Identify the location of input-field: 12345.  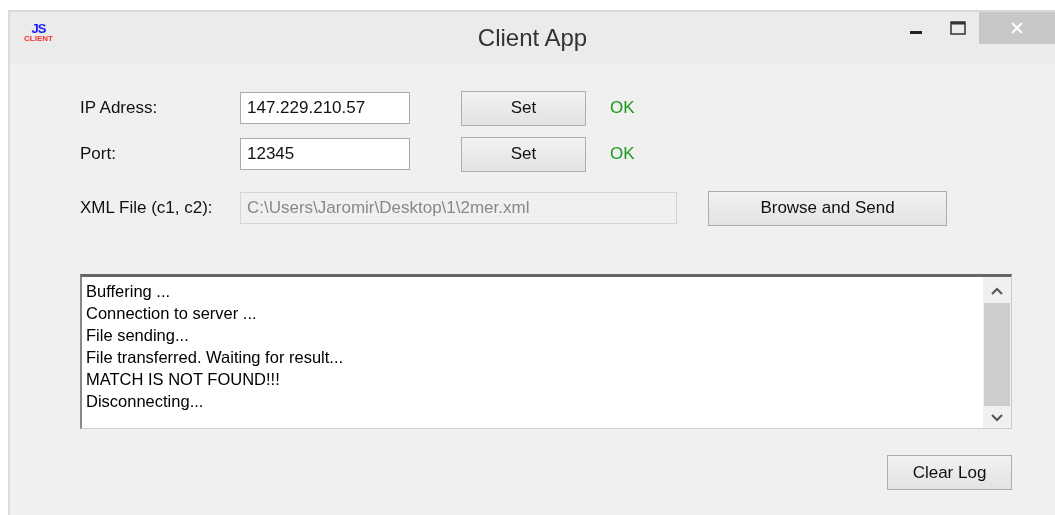
(325, 154).